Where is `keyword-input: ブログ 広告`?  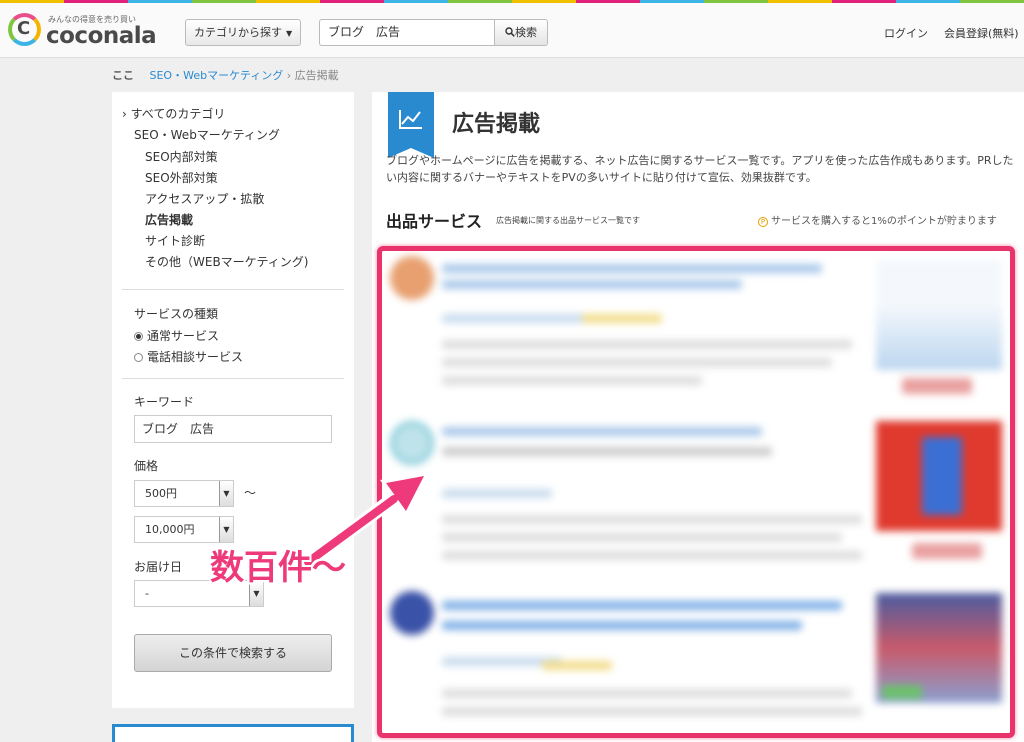
keyword-input: ブログ 広告 is located at coordinates (233, 429).